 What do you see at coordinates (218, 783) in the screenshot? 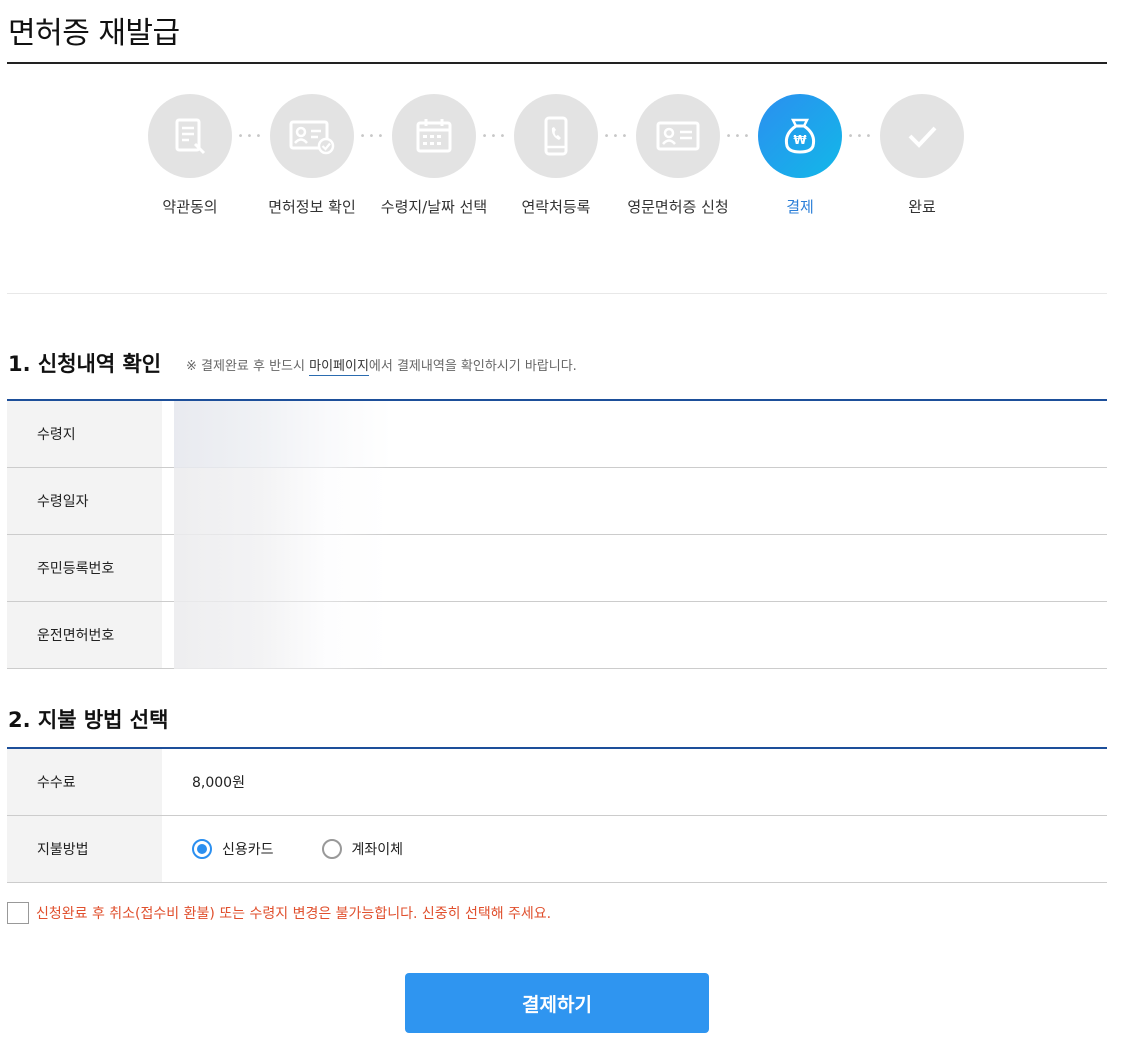
I see `fee-value: 8,000원` at bounding box center [218, 783].